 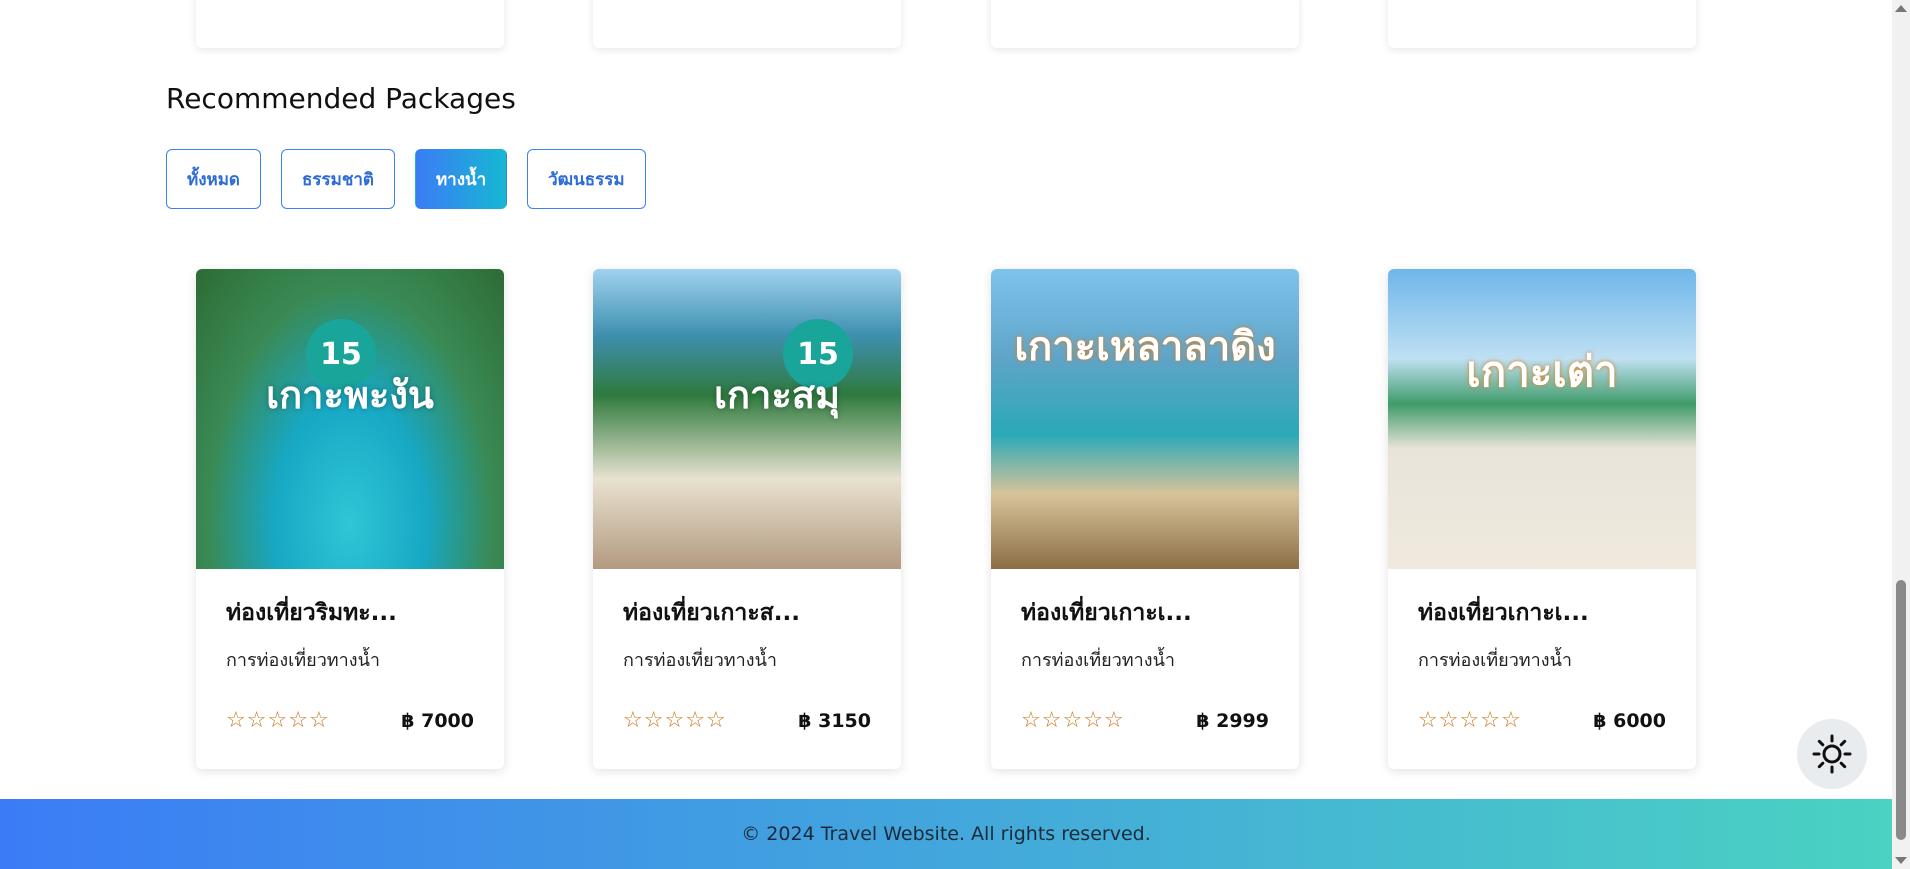 I want to click on theme-toggle-button, so click(x=1832, y=754).